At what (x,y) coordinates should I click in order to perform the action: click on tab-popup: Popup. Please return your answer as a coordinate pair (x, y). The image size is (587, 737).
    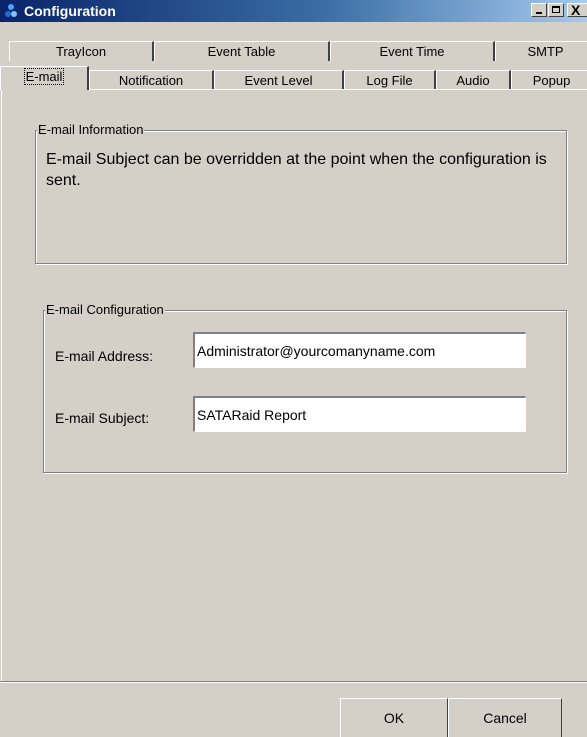
    Looking at the image, I should click on (549, 80).